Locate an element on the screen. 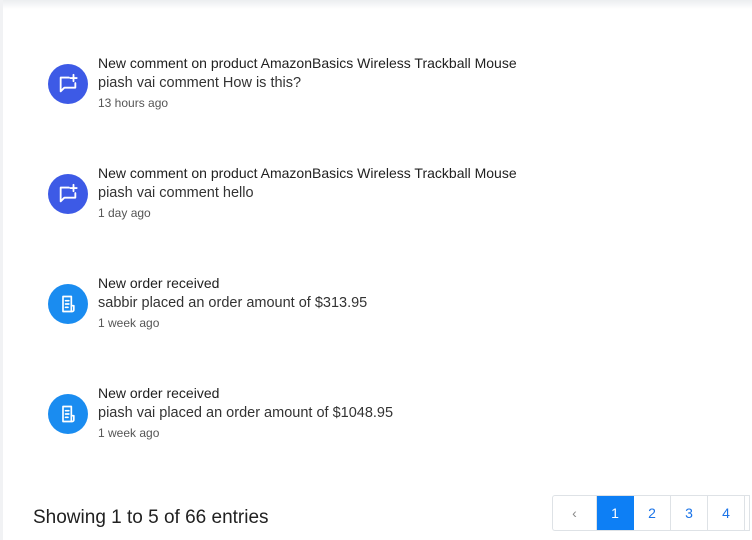 The height and width of the screenshot is (540, 752). notification-message: sabbir placed an order amount of $313.95 is located at coordinates (233, 303).